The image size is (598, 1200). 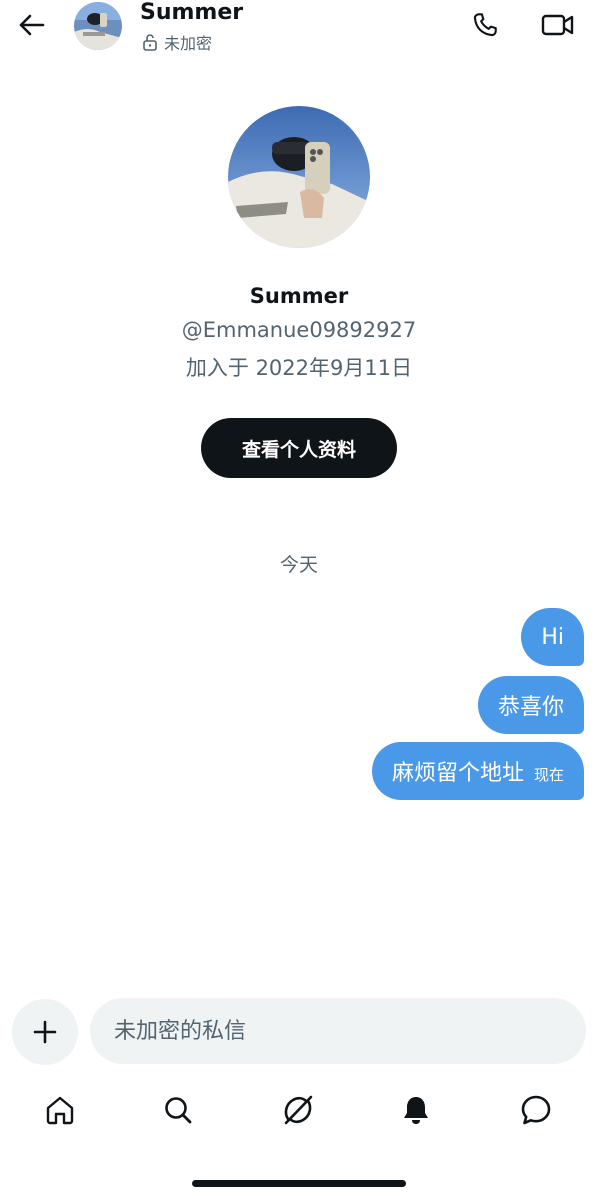 I want to click on conversation-header: Summer 未加密, so click(x=299, y=30).